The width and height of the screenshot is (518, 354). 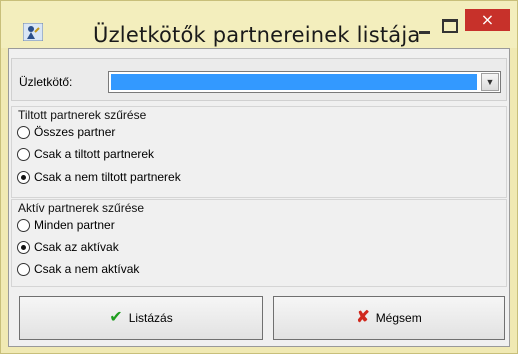 What do you see at coordinates (398, 318) in the screenshot?
I see `cancel-button-label: Mégsem` at bounding box center [398, 318].